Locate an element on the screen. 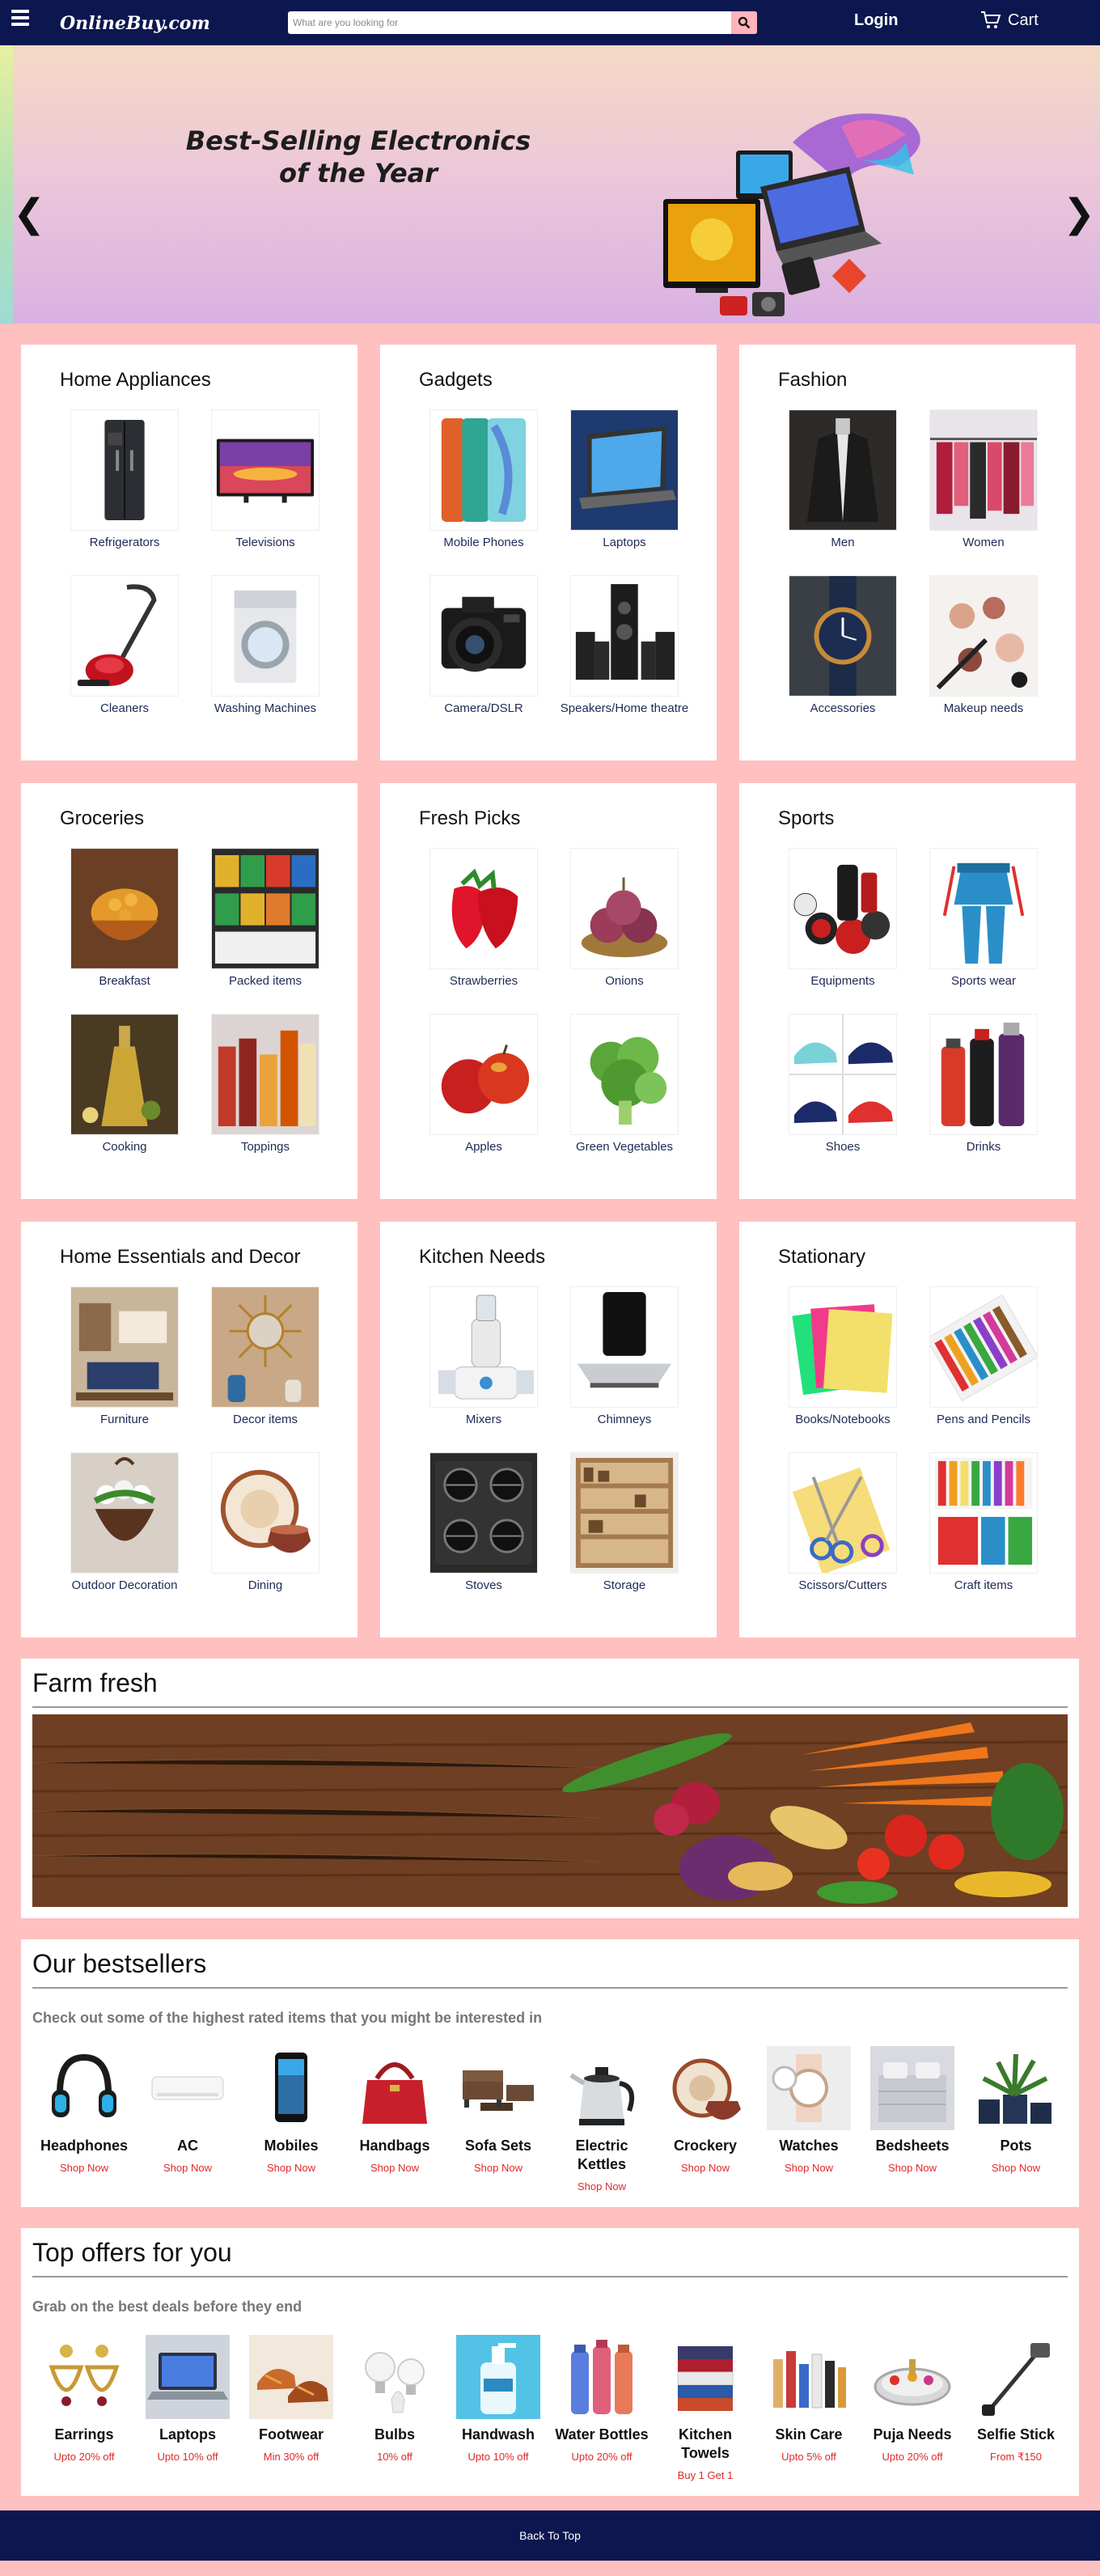 The image size is (1100, 2576). category-item-breakfast: Breakfast is located at coordinates (125, 918).